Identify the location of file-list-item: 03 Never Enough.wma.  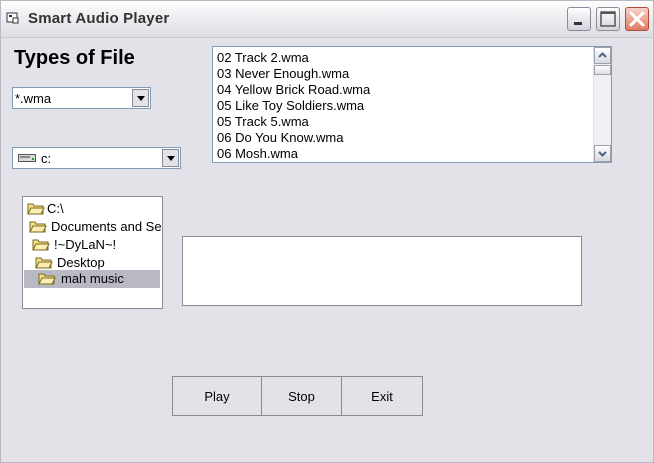
(283, 73).